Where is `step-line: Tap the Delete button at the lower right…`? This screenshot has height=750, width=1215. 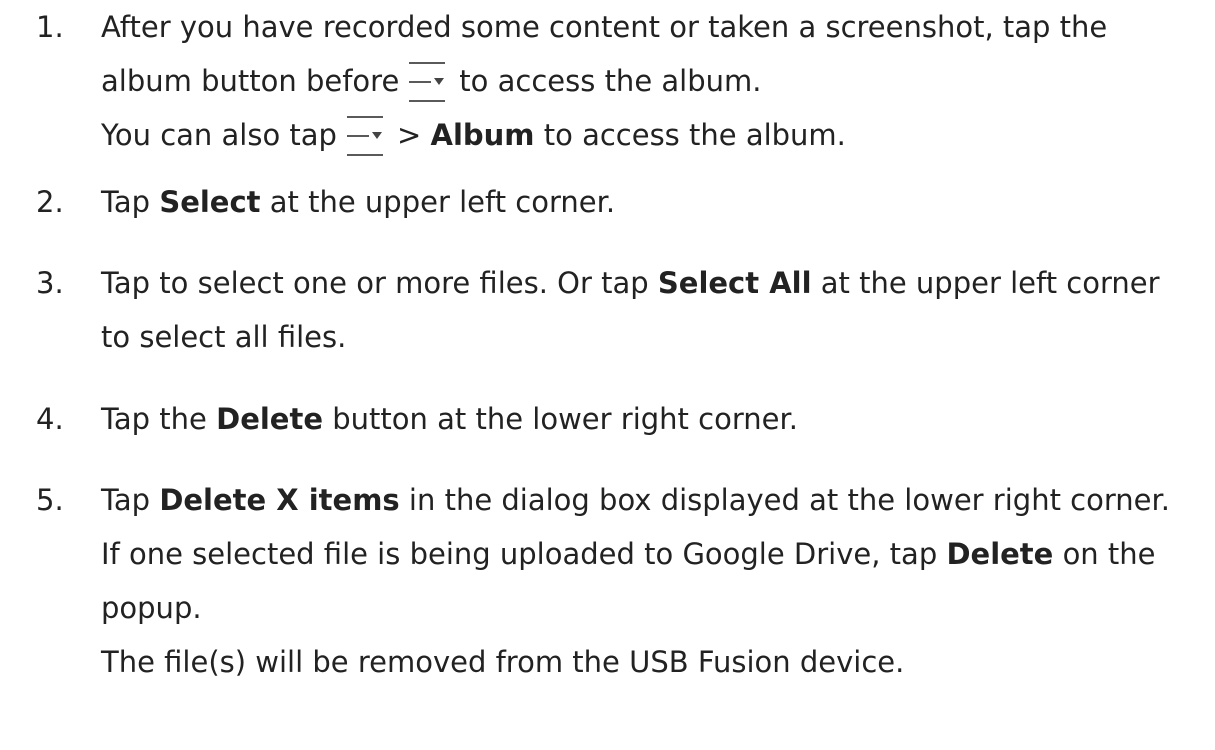
step-line: Tap the Delete button at the lower right… is located at coordinates (653, 419).